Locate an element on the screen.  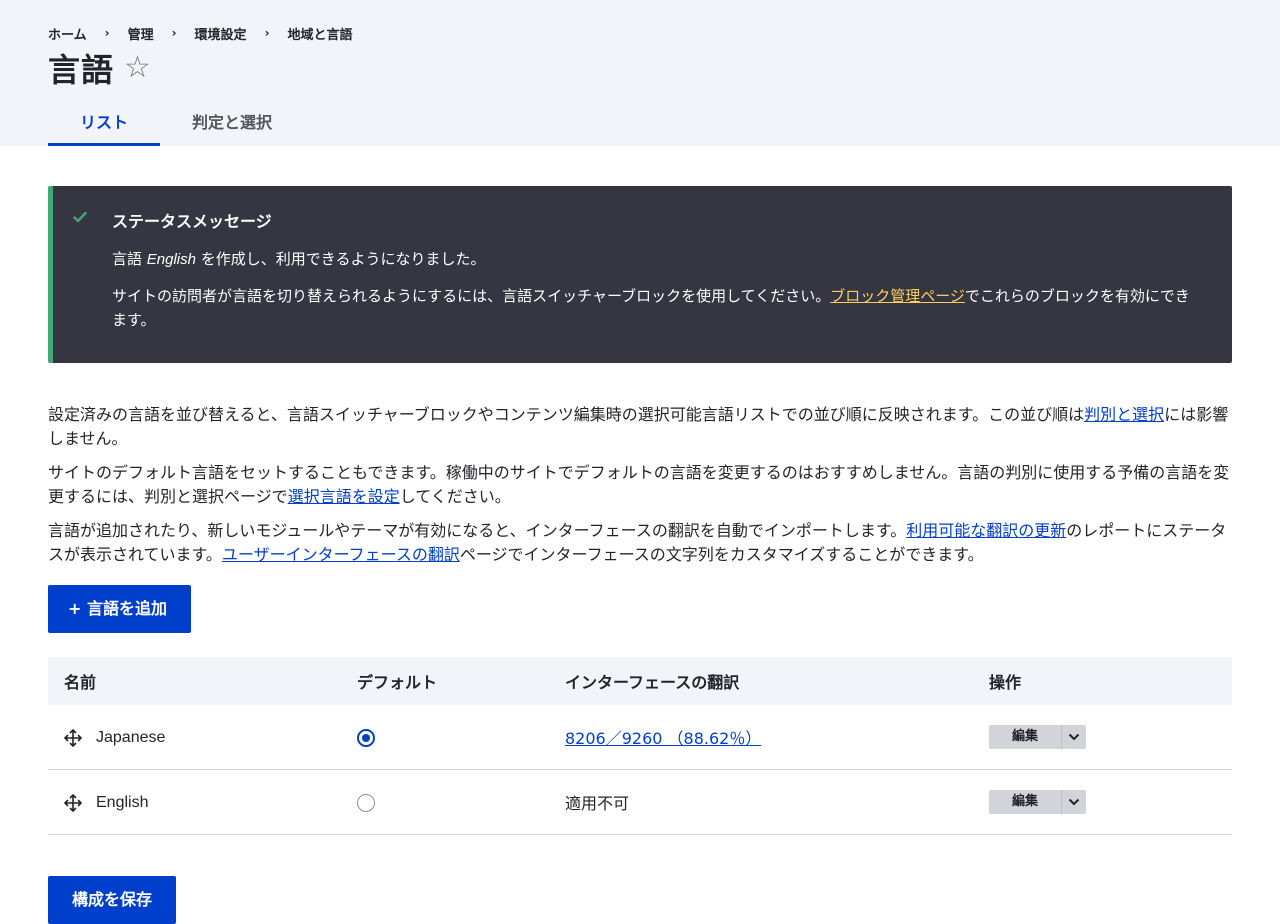
column-header-name: 名前 is located at coordinates (194, 681).